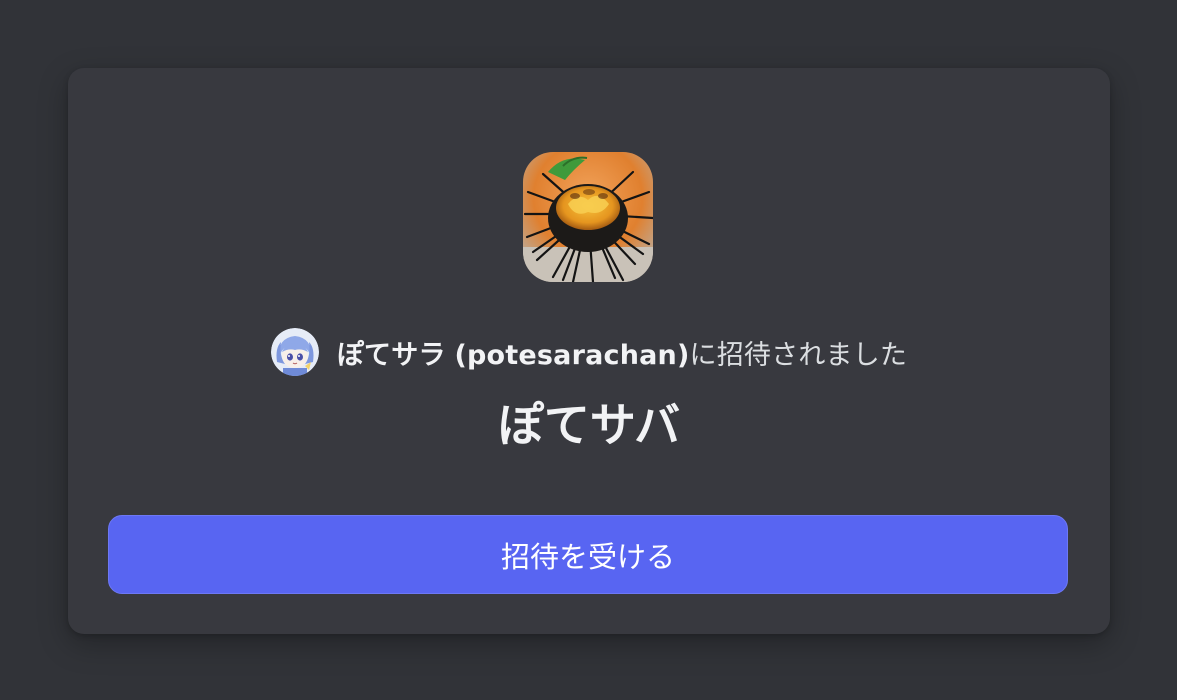  What do you see at coordinates (589, 425) in the screenshot?
I see `server-name: ぽてサバ` at bounding box center [589, 425].